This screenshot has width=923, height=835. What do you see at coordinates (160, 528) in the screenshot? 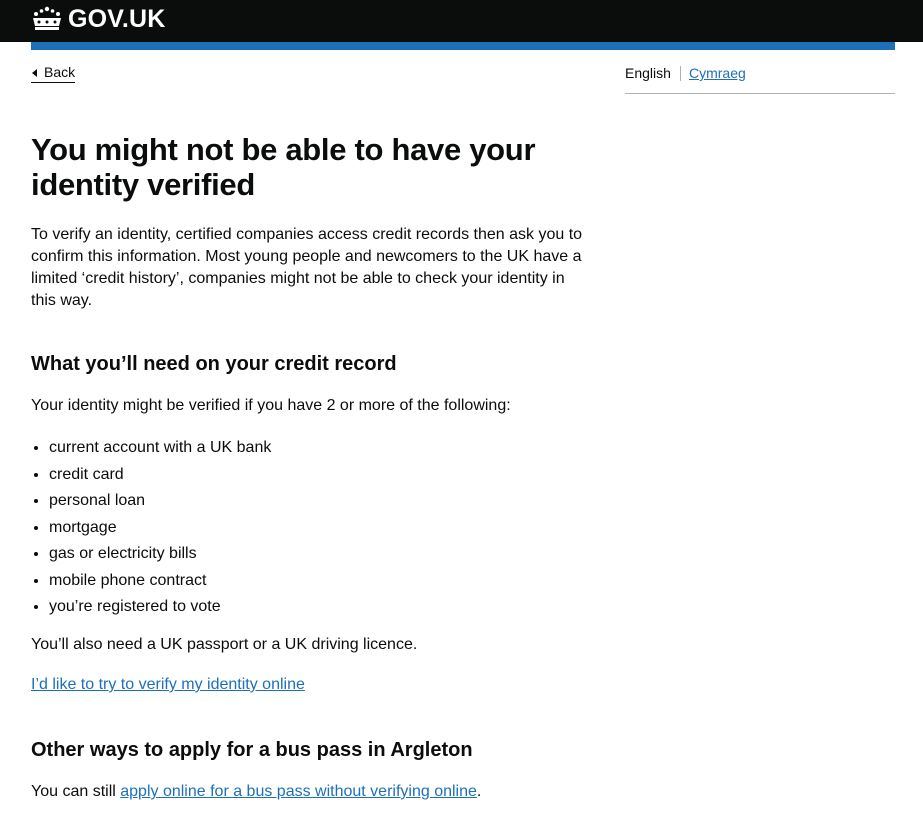
I see `list-item: mortgage` at bounding box center [160, 528].